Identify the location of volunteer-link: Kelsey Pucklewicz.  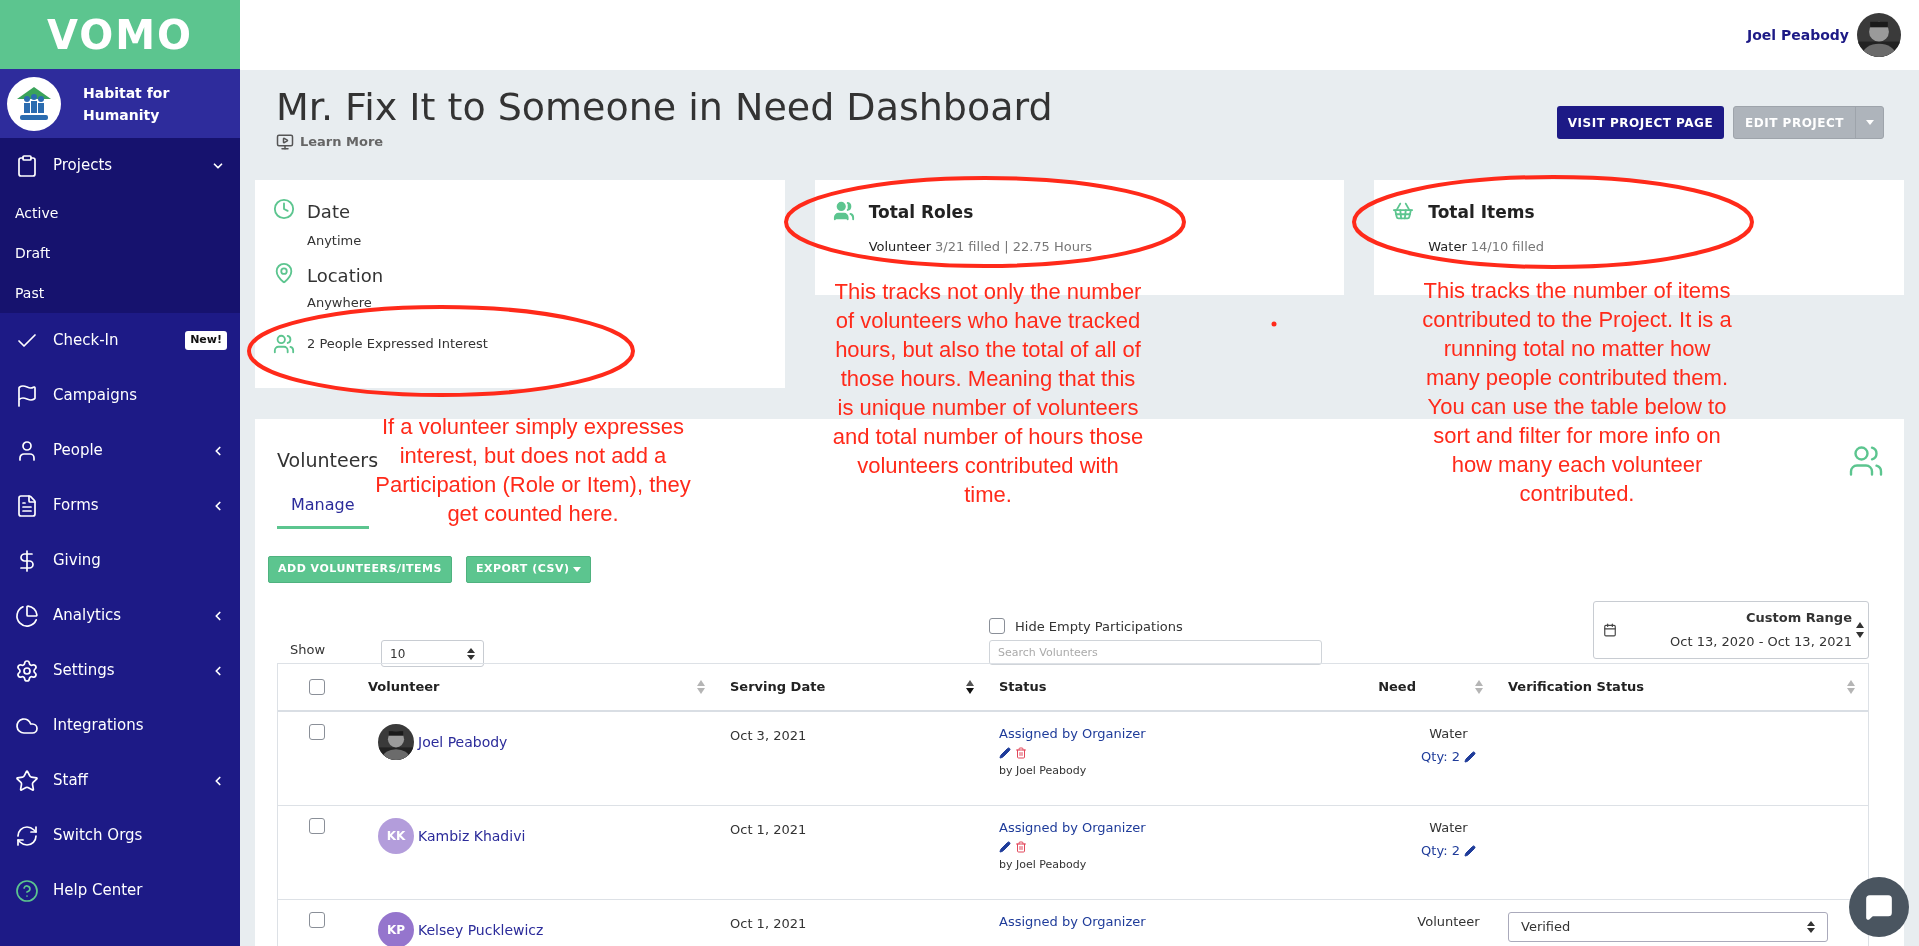
(481, 930).